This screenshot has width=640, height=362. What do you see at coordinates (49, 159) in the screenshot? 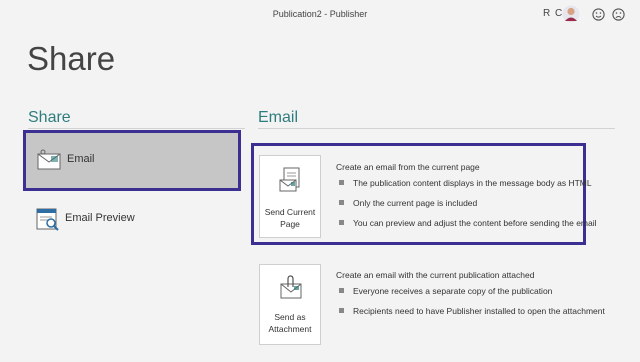
I see `email-icon` at bounding box center [49, 159].